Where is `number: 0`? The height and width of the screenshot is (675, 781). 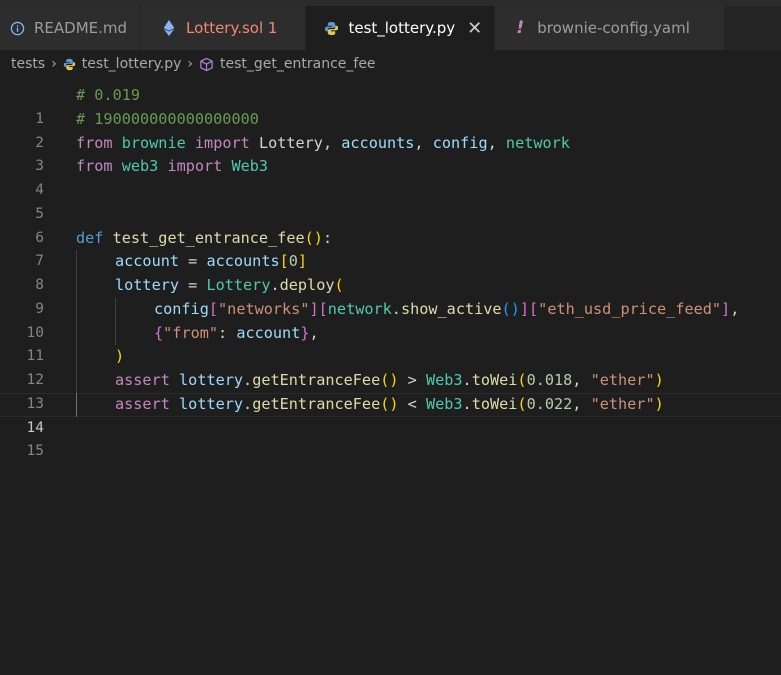 number: 0 is located at coordinates (293, 261).